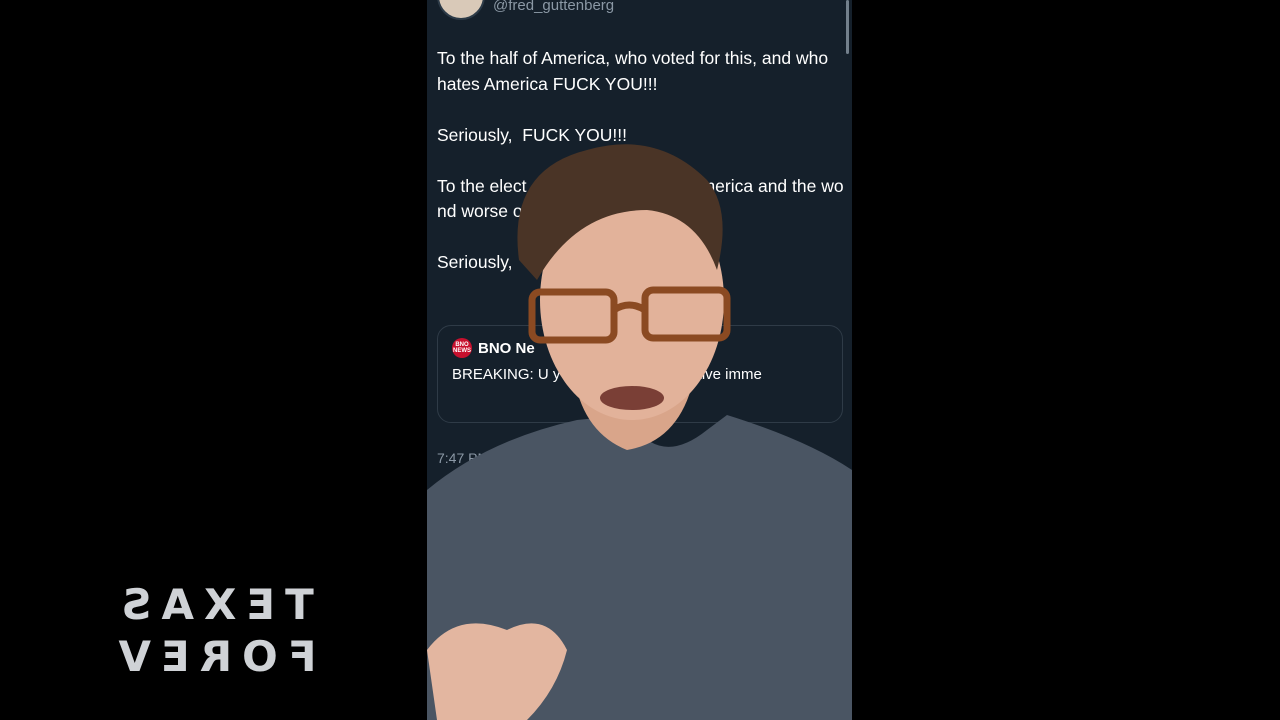 This screenshot has height=720, width=1280. What do you see at coordinates (818, 680) in the screenshot?
I see `mail-icon` at bounding box center [818, 680].